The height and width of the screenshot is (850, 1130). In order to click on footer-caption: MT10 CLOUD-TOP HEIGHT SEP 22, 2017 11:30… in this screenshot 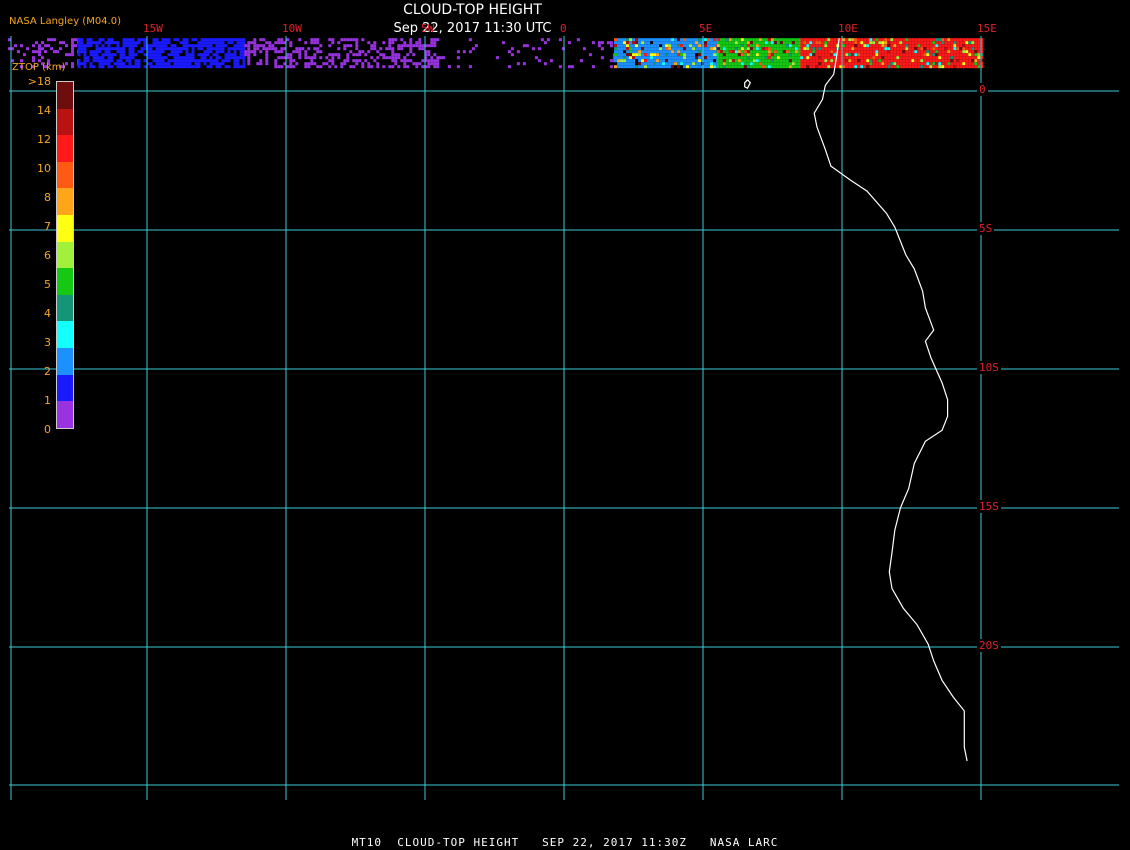, I will do `click(565, 842)`.